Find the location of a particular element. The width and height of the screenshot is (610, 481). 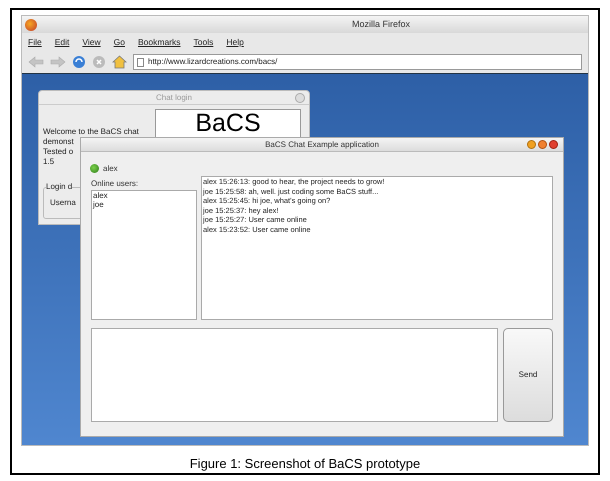

message-input is located at coordinates (294, 375).